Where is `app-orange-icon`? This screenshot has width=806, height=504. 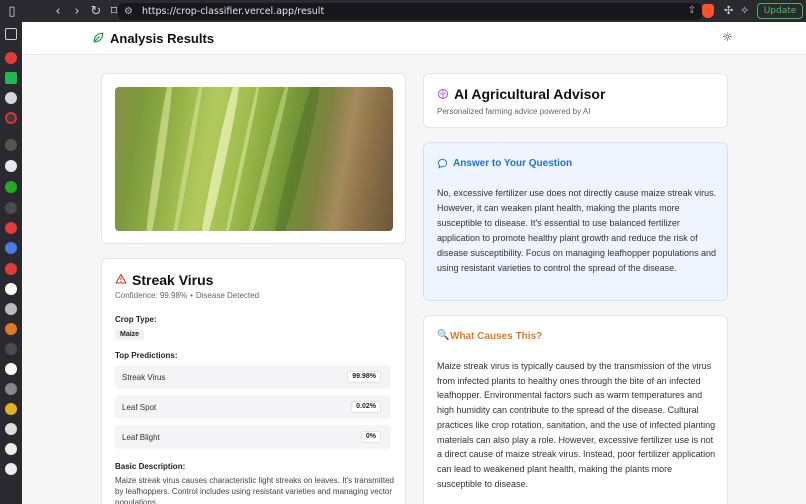 app-orange-icon is located at coordinates (11, 329).